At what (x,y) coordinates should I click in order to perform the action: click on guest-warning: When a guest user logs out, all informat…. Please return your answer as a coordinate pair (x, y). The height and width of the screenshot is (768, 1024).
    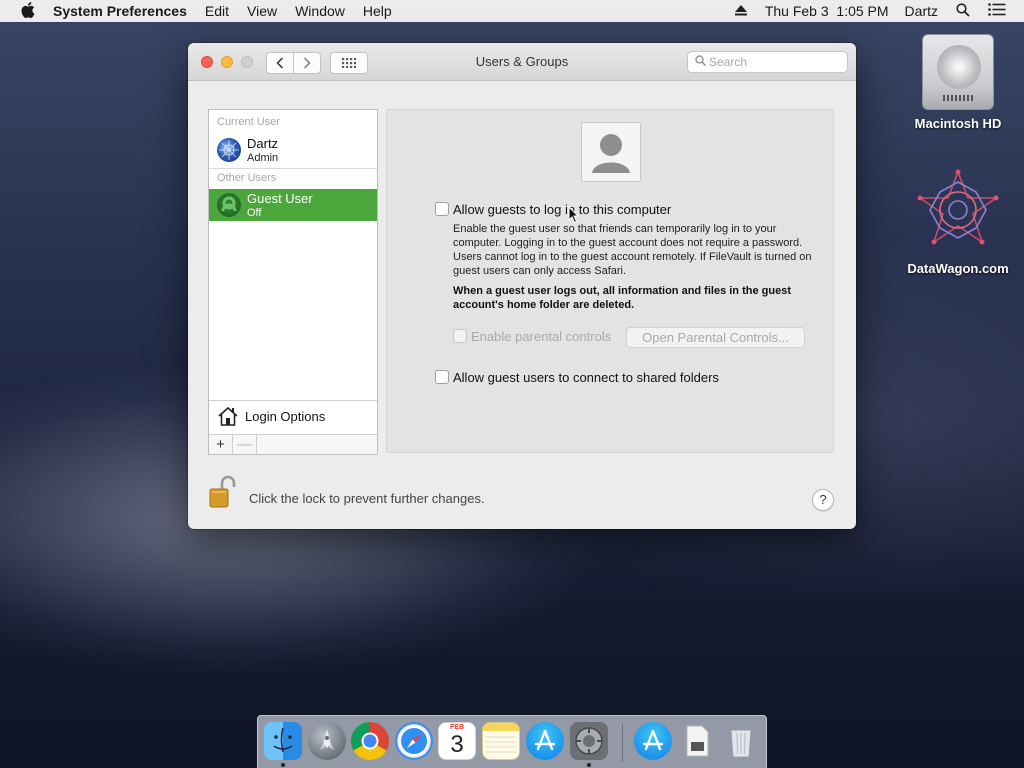
    Looking at the image, I should click on (622, 298).